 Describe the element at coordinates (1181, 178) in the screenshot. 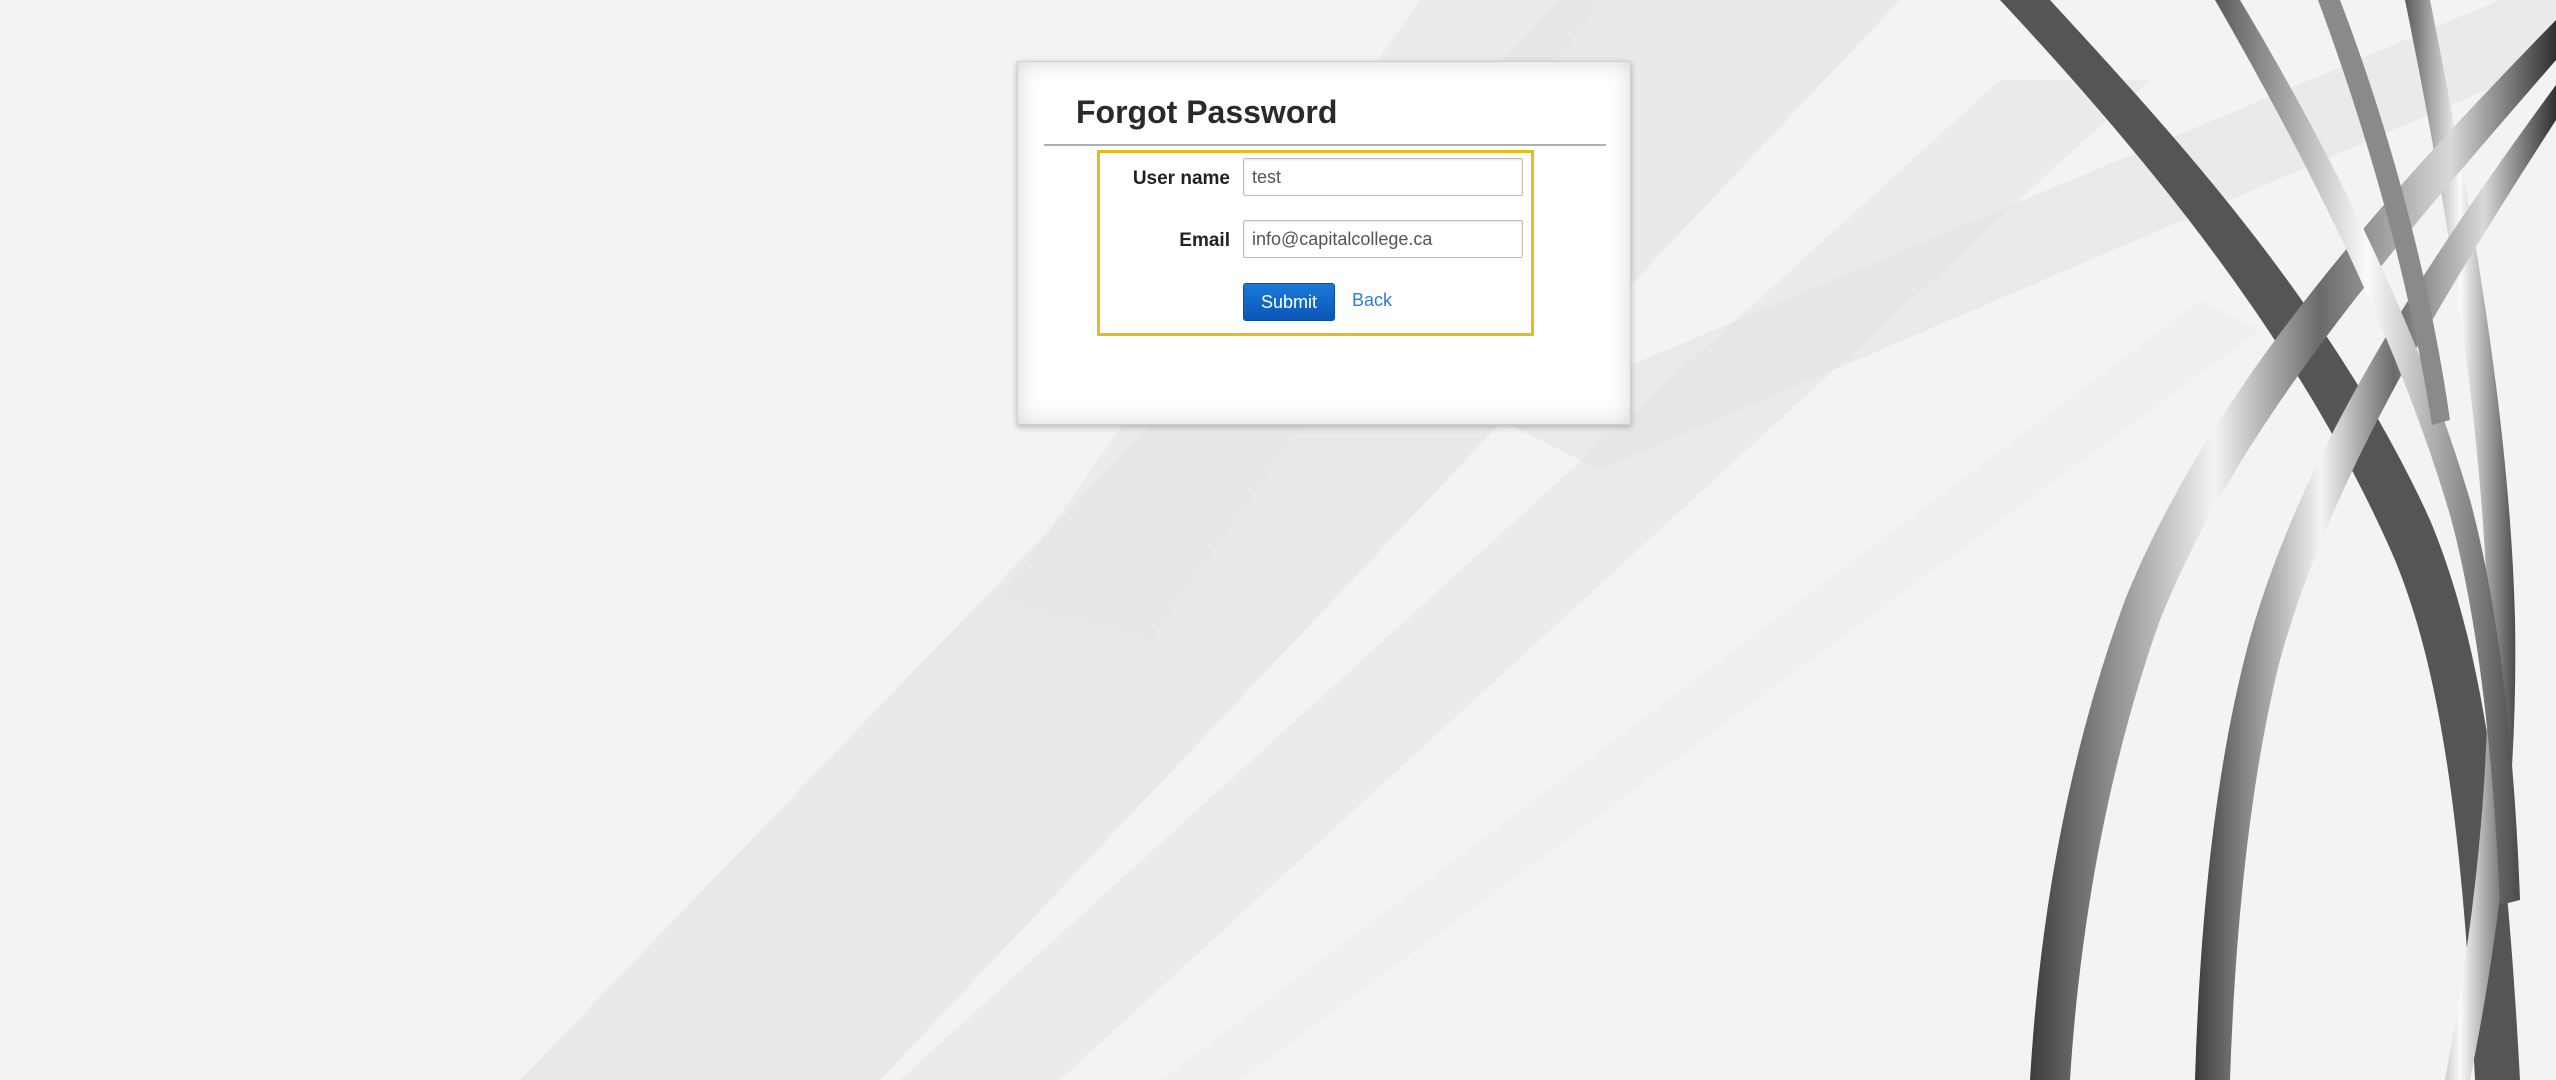

I see `username-label: User name` at that location.